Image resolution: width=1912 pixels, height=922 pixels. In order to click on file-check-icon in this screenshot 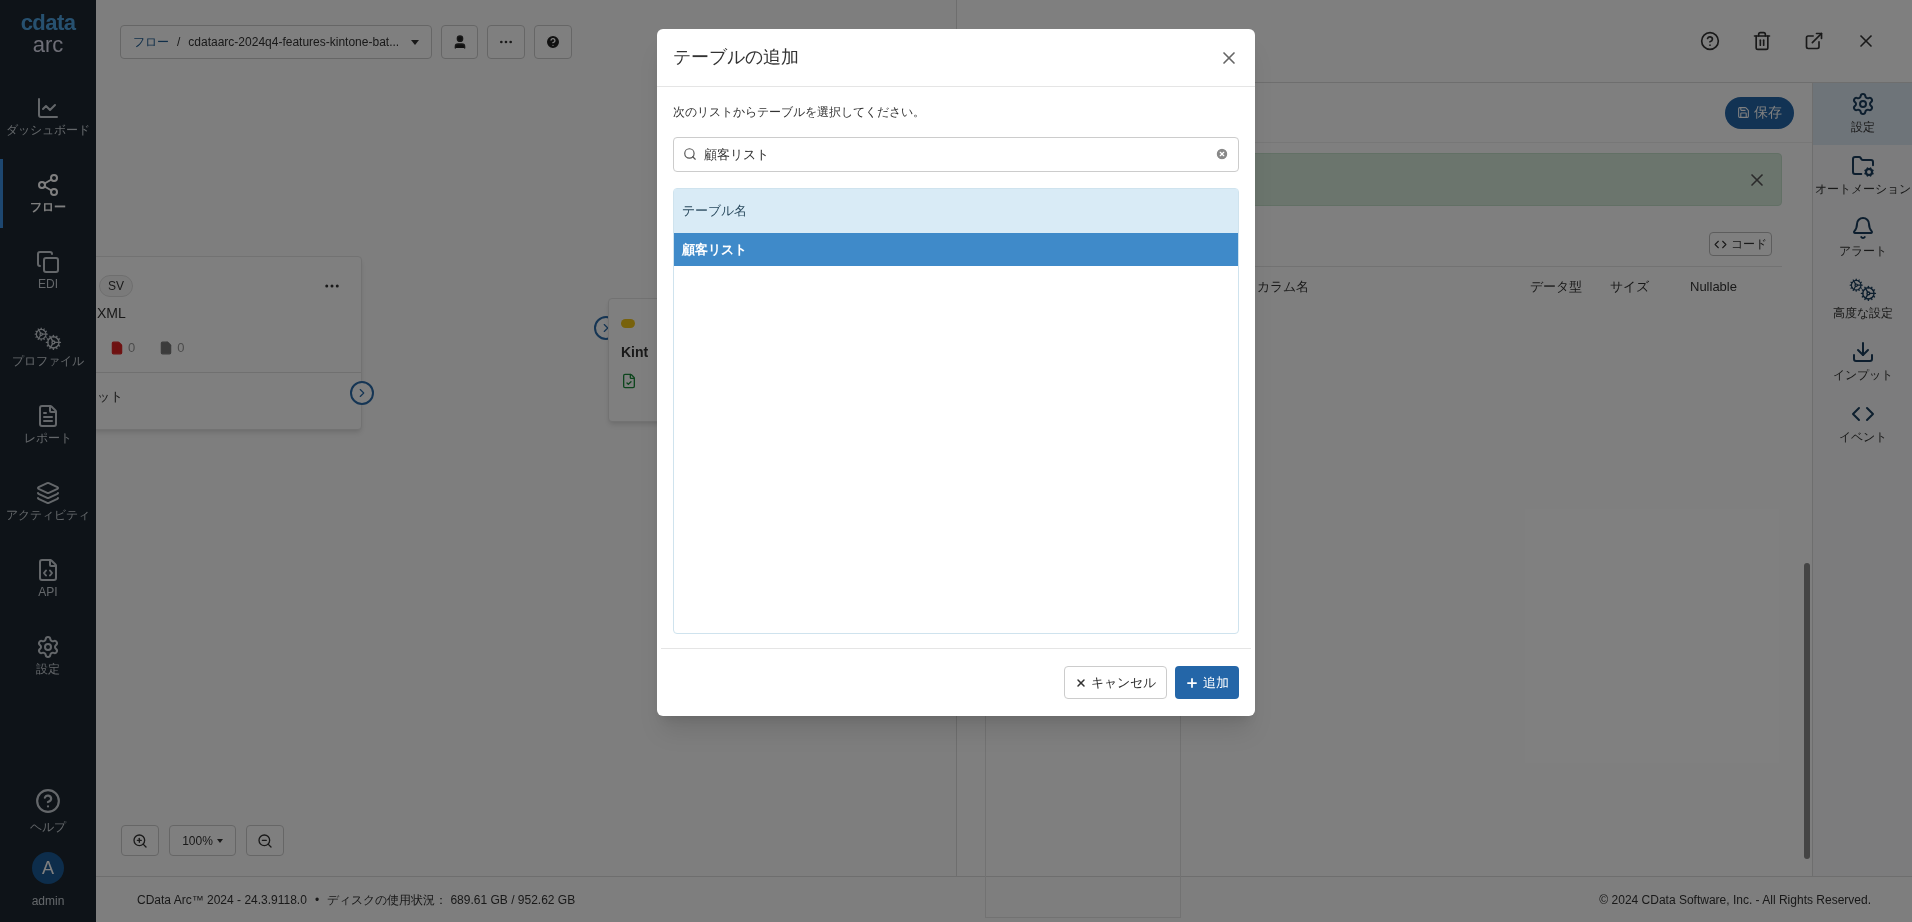, I will do `click(629, 381)`.